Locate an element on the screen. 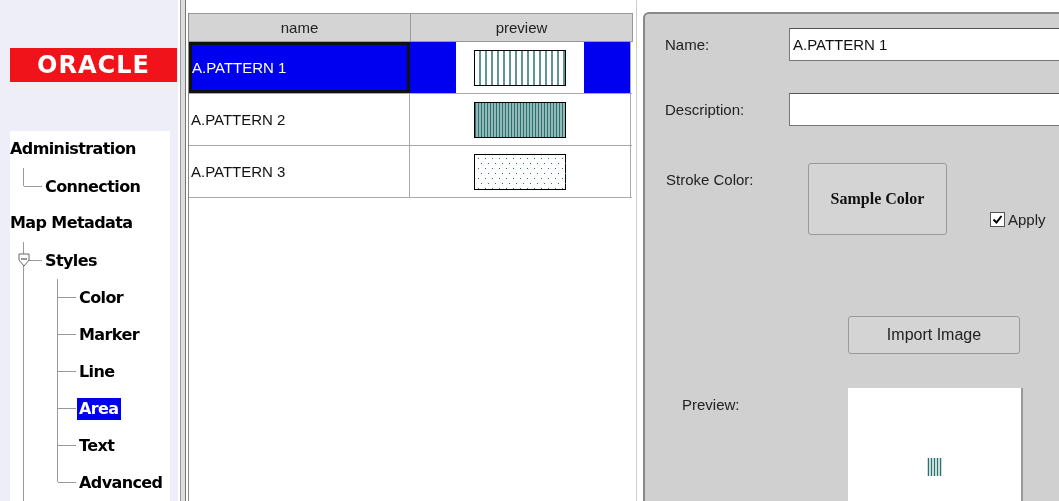 The image size is (1059, 501). apply-checkbox: Apply is located at coordinates (1018, 219).